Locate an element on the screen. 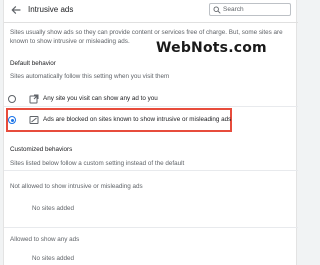 This screenshot has width=320, height=265. search-box is located at coordinates (250, 9).